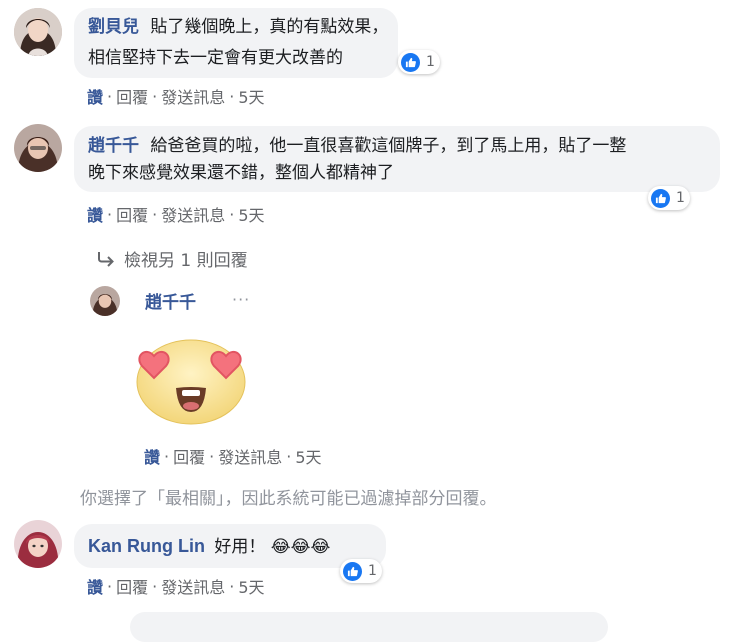 The image size is (750, 642). I want to click on reply-actions: 讚 · 回覆 · 發送訊息 · 5天, so click(233, 456).